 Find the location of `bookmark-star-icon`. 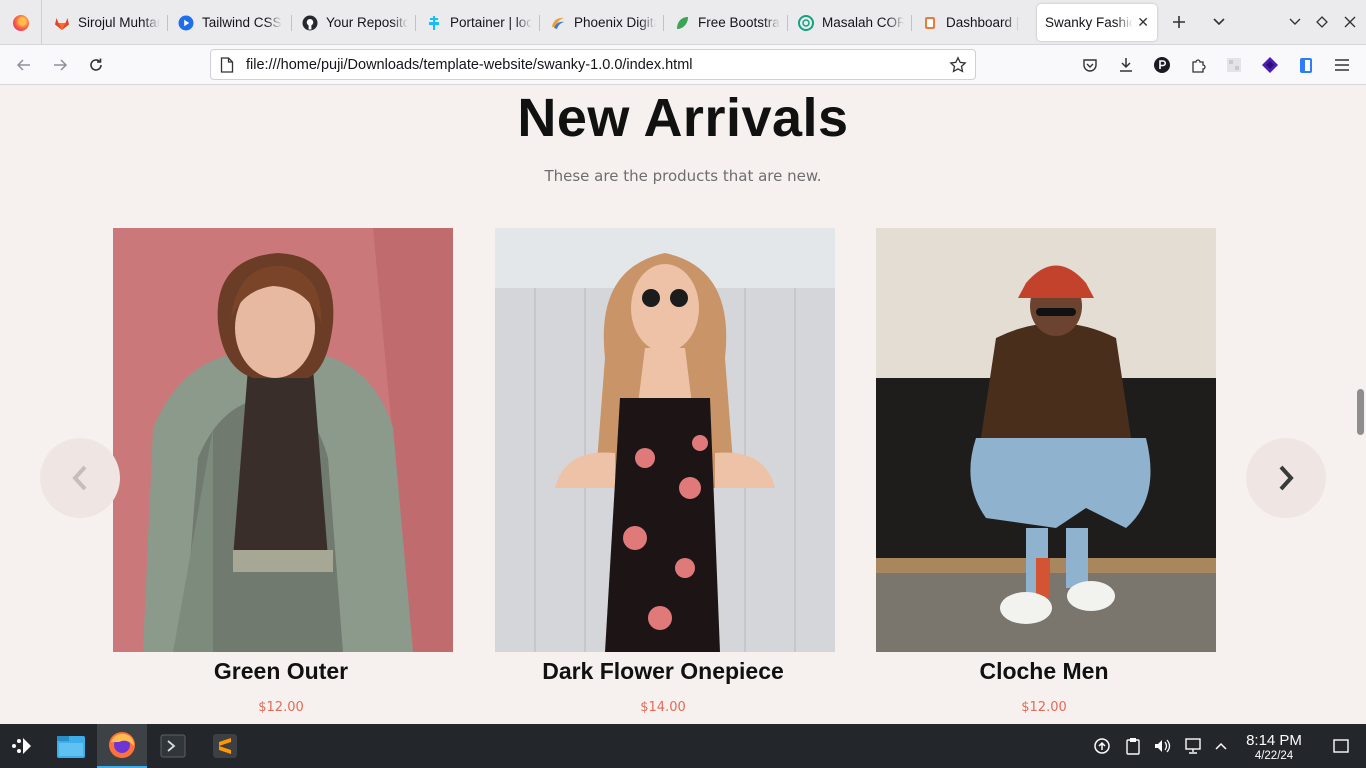

bookmark-star-icon is located at coordinates (958, 64).